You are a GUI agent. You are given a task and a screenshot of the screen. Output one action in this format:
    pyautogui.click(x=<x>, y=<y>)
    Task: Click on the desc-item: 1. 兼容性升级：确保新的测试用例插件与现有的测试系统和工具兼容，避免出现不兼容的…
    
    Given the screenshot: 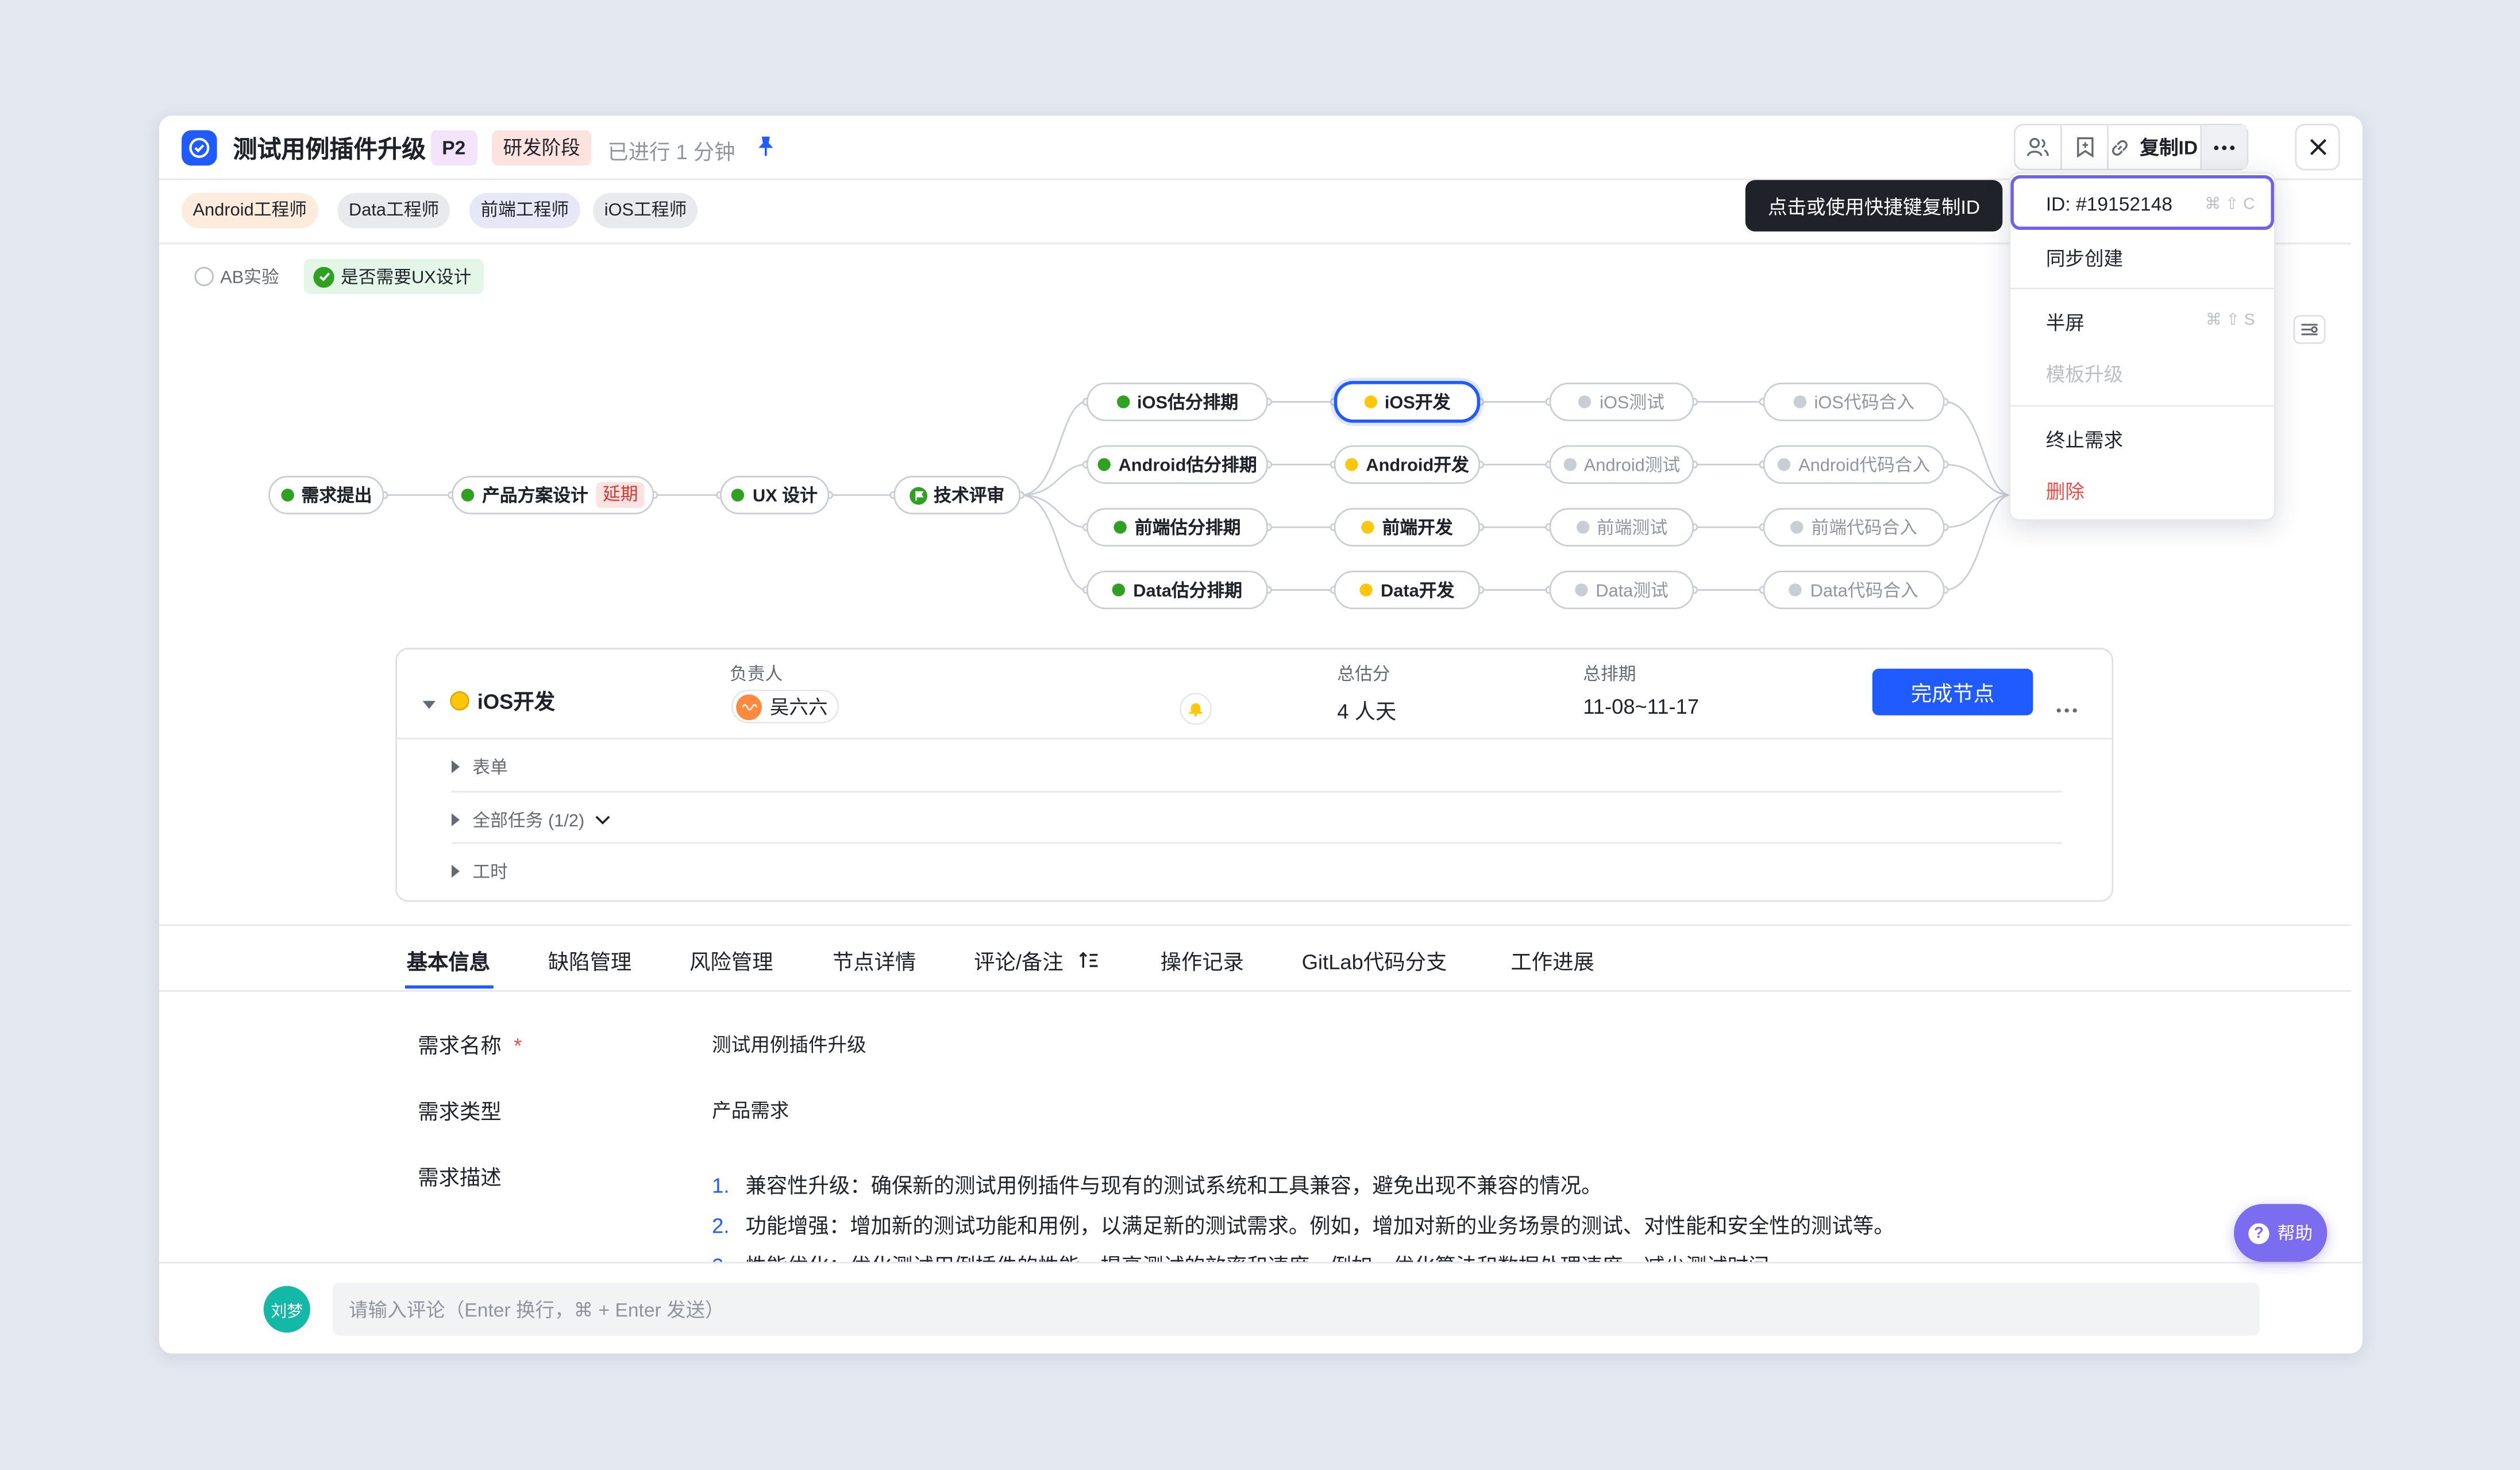 What is the action you would take?
    pyautogui.click(x=1157, y=1184)
    